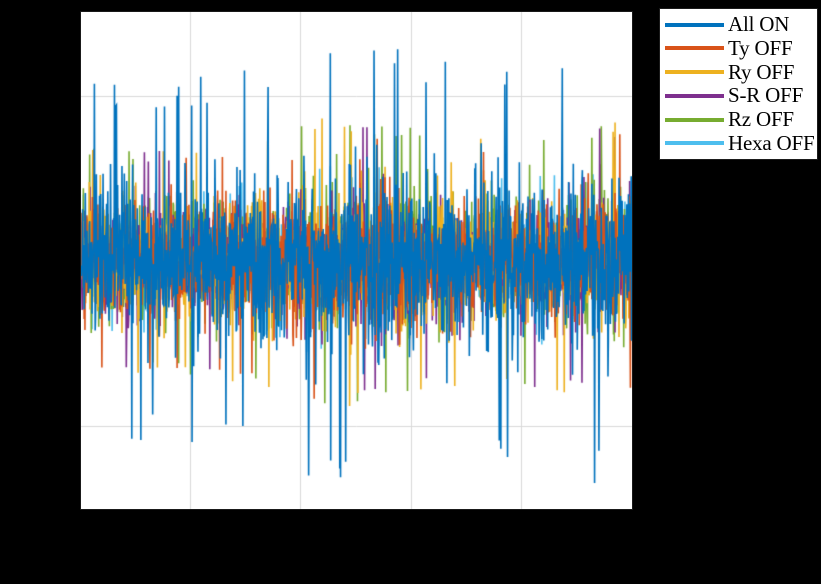 This screenshot has width=821, height=584. Describe the element at coordinates (694, 72) in the screenshot. I see `legend-swatch-ry-off` at that location.